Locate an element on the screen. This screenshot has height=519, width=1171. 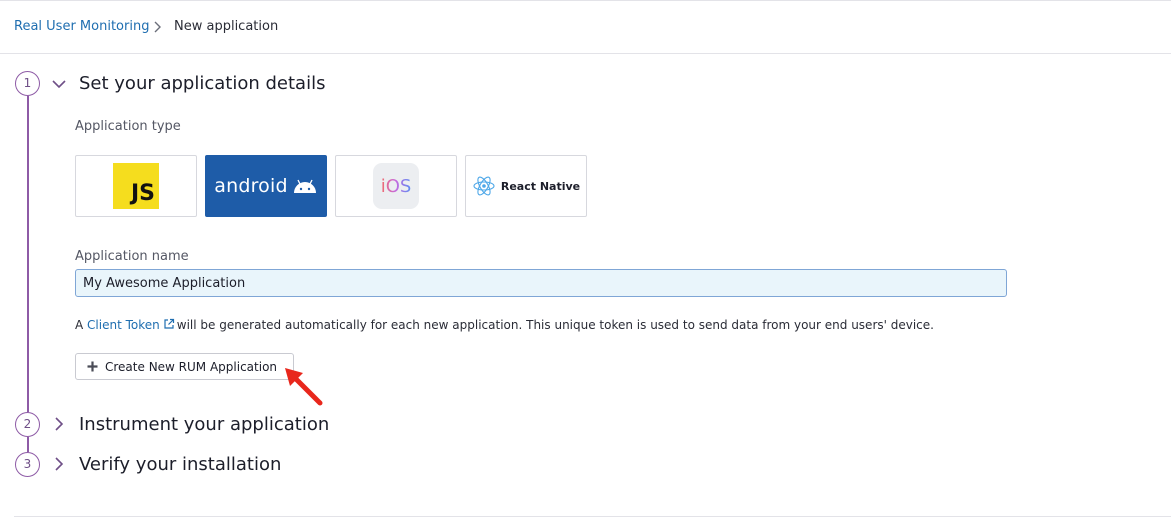
app-type-react-native: React Native is located at coordinates (526, 186).